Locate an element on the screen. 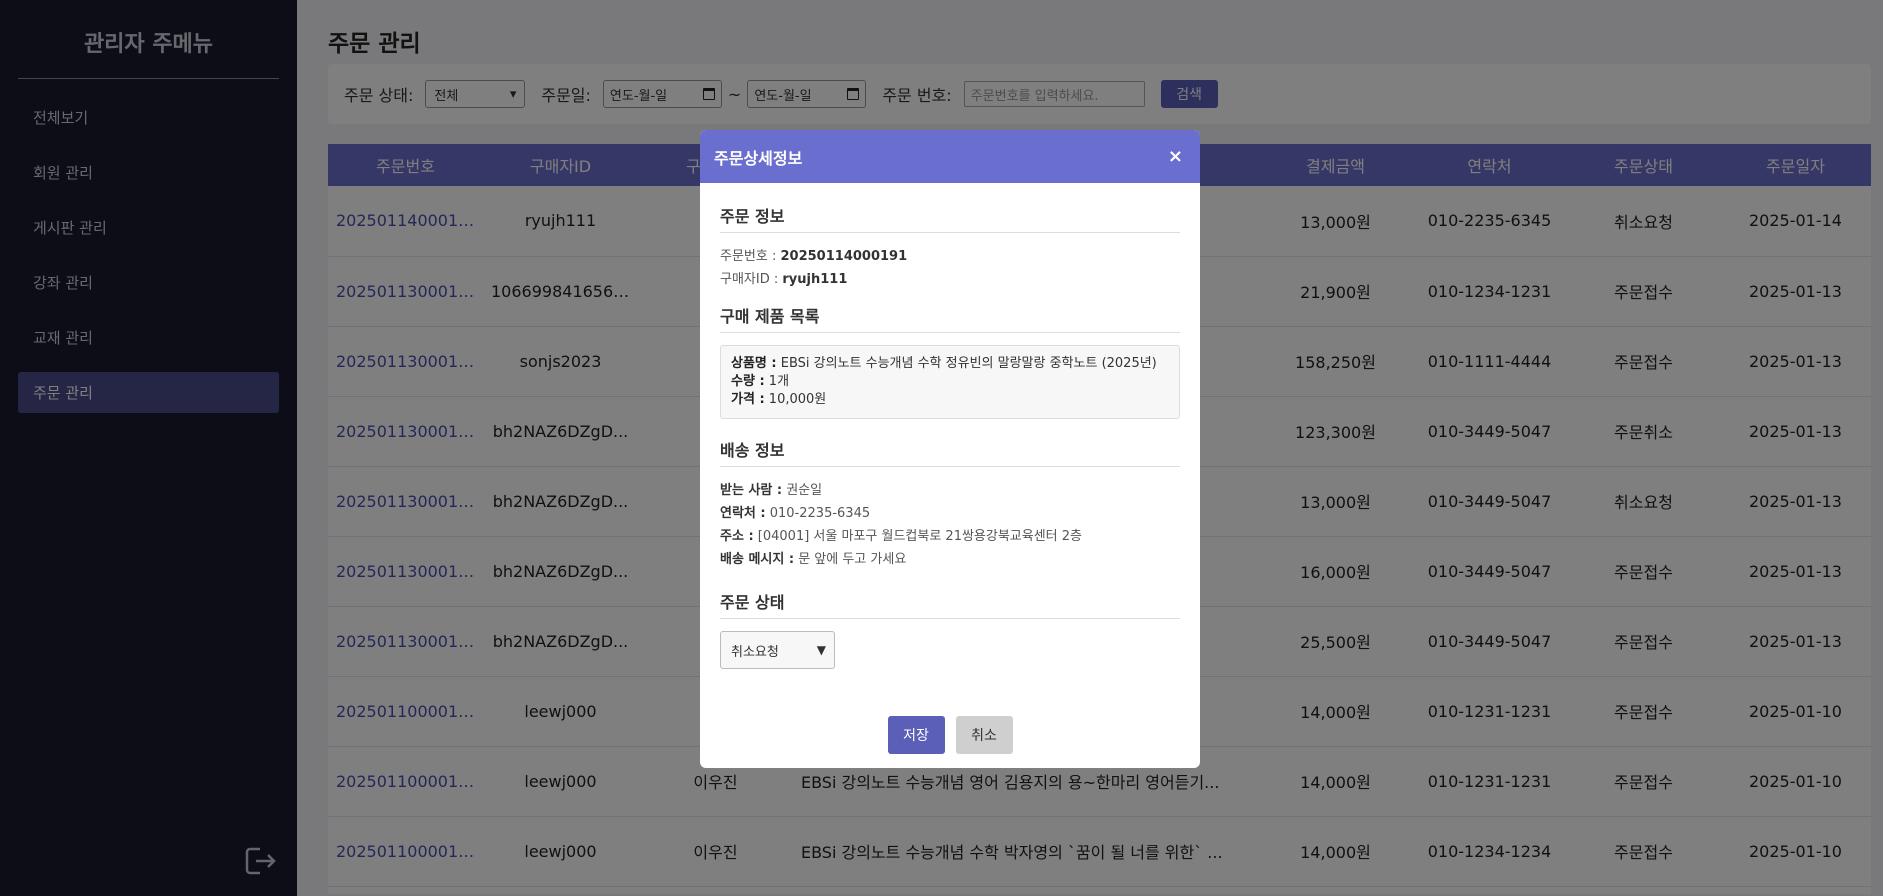  close-icon: × is located at coordinates (1175, 156).